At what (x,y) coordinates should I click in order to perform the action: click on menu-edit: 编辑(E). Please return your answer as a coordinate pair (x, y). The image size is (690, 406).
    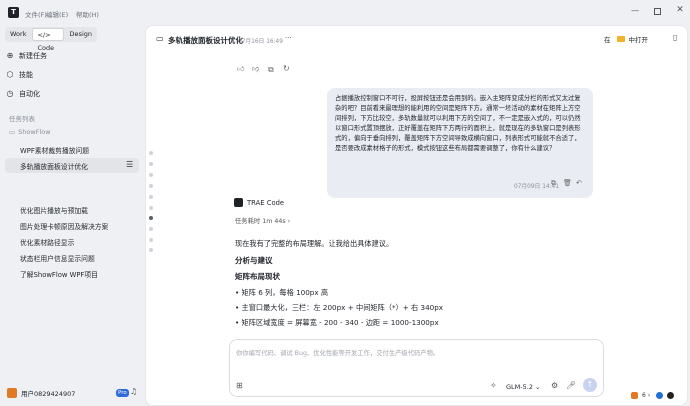
    Looking at the image, I should click on (57, 14).